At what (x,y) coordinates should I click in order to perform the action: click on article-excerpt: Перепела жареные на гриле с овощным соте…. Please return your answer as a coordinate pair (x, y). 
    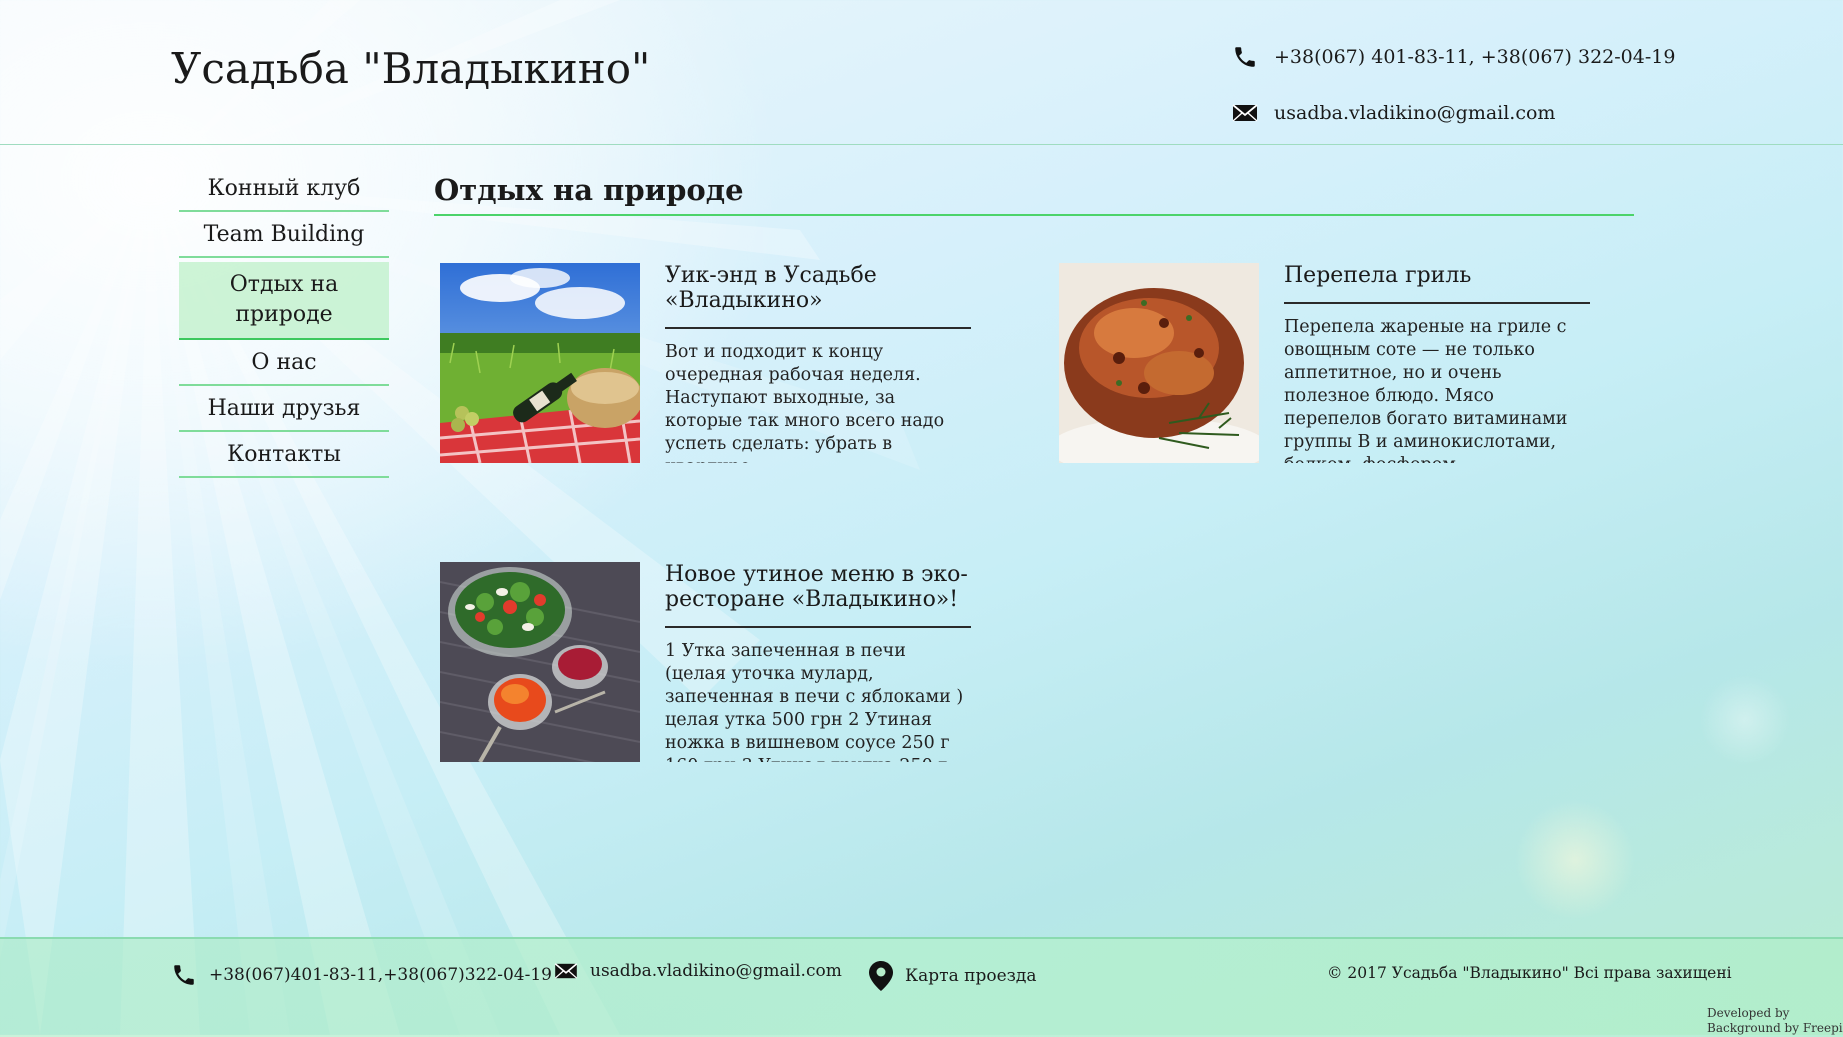
    Looking at the image, I should click on (1426, 390).